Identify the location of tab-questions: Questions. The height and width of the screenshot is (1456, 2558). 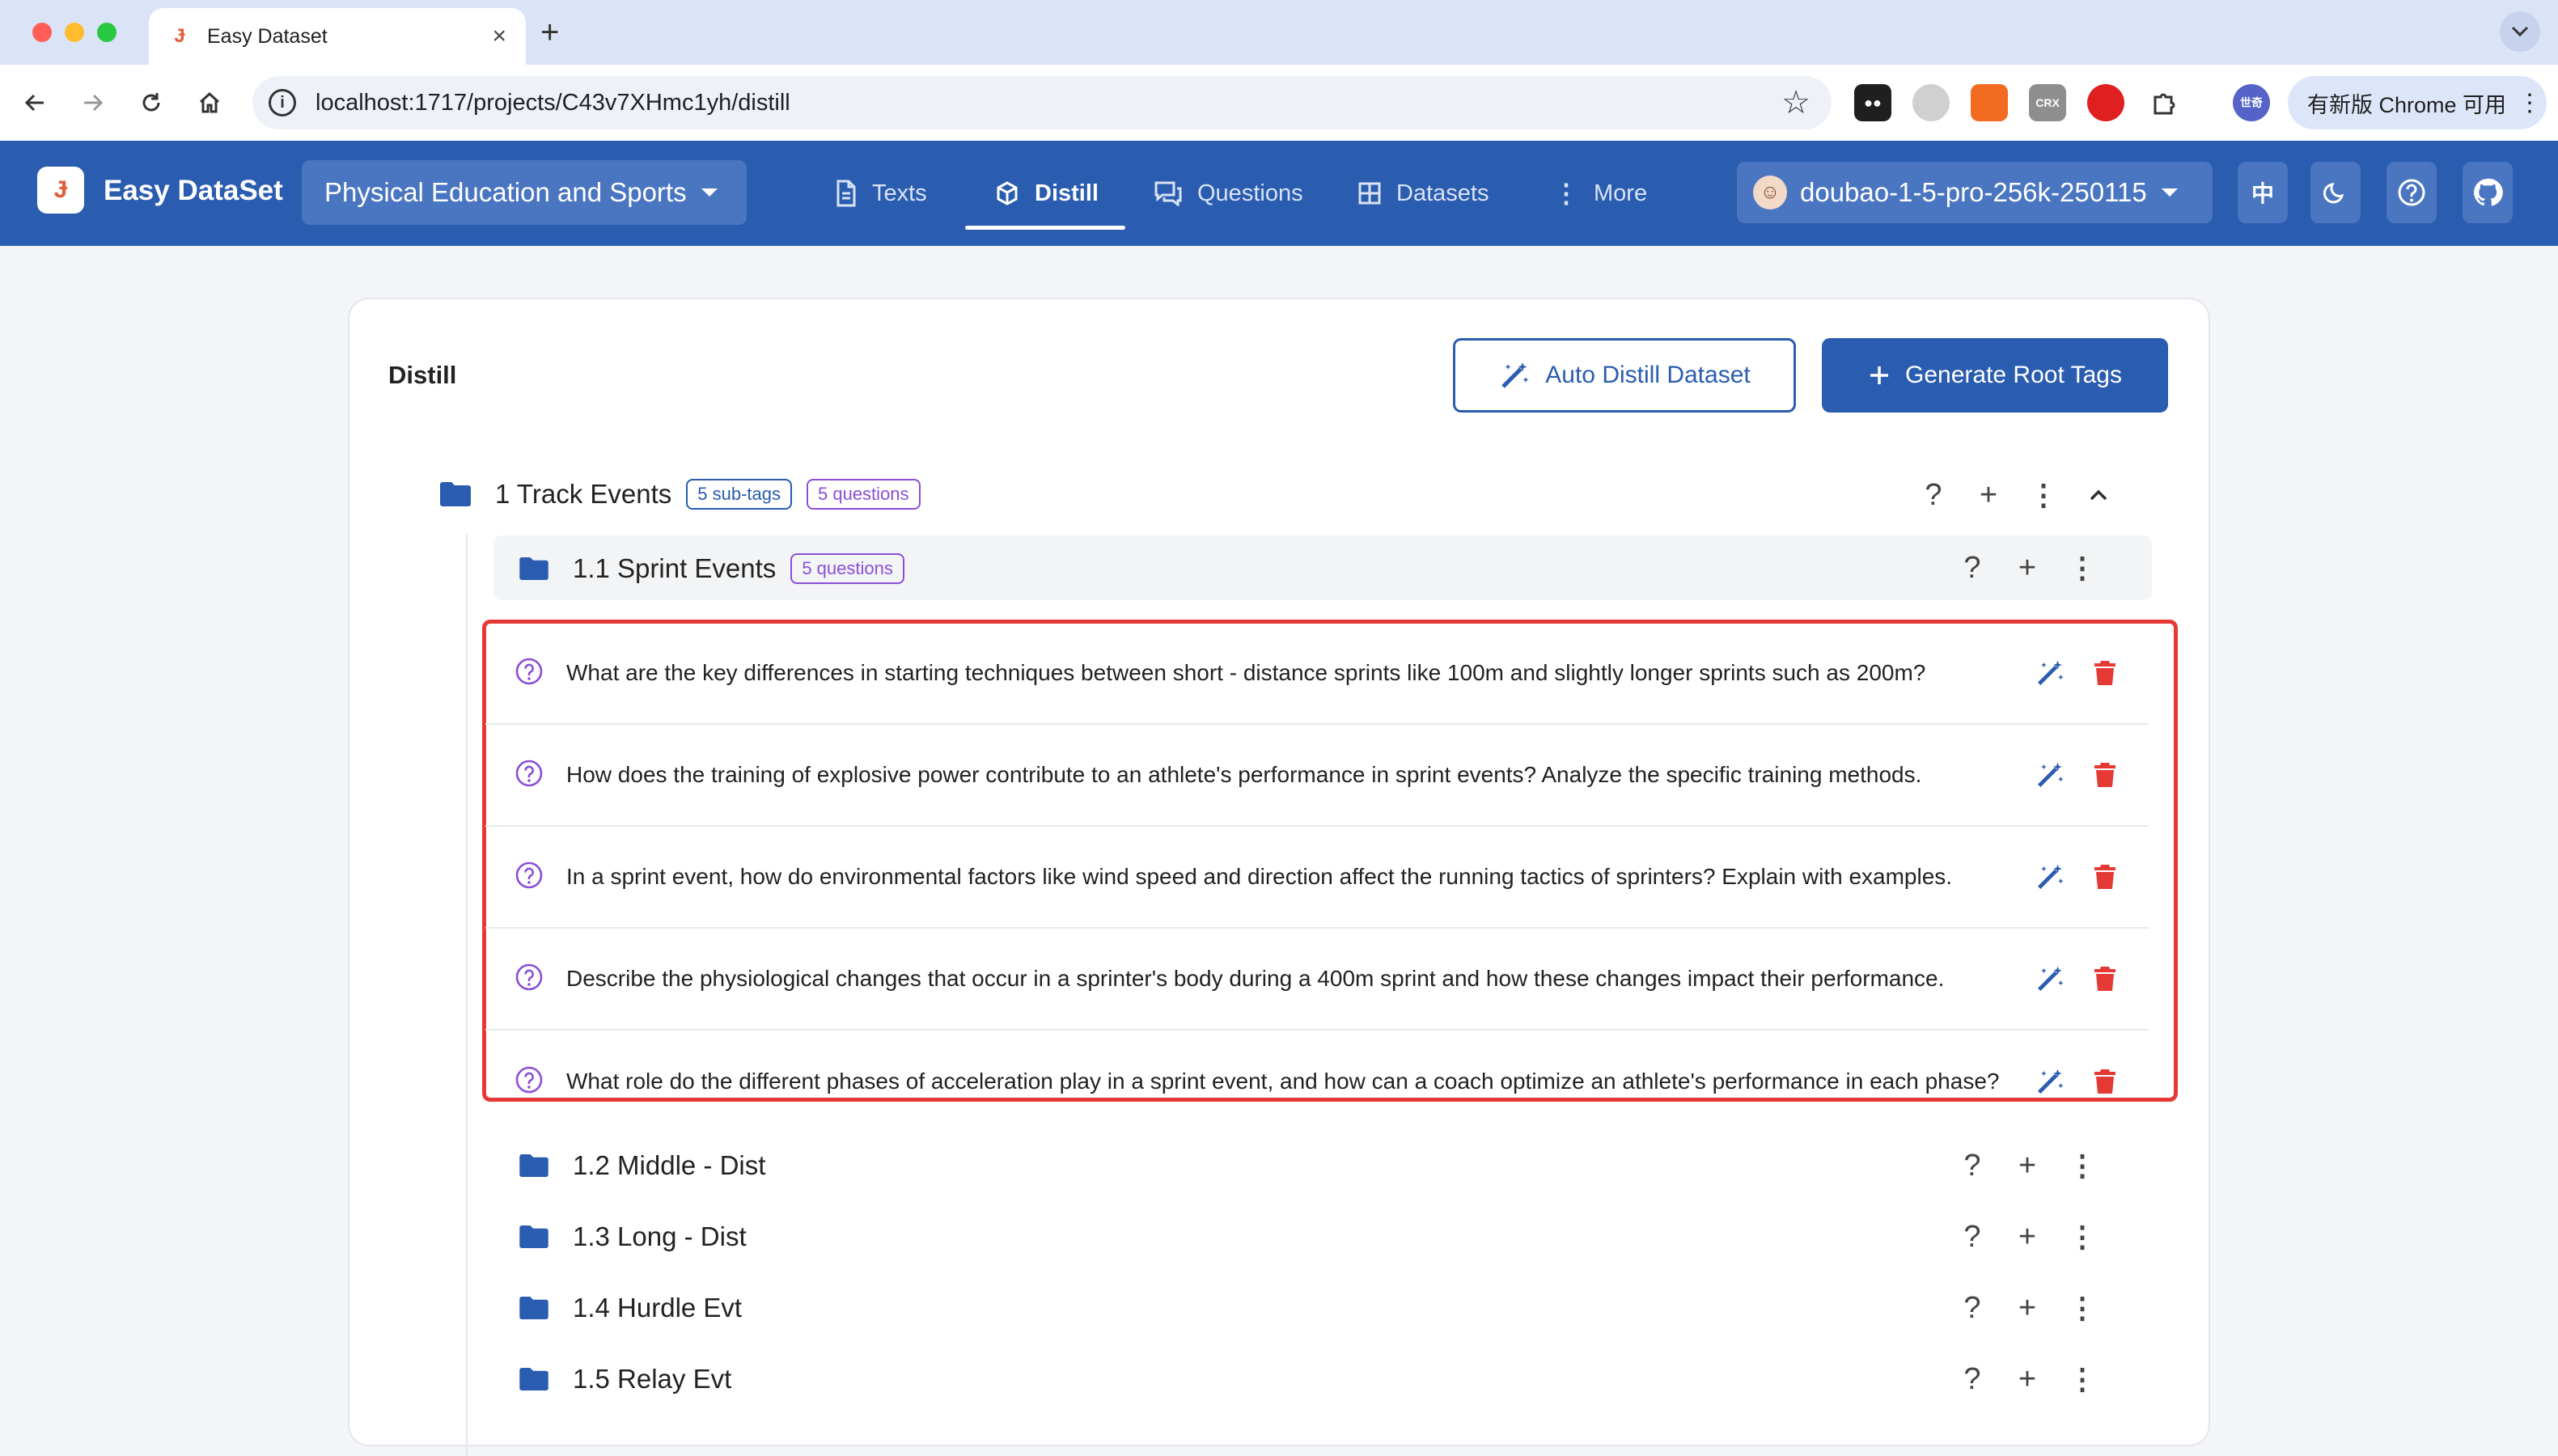
(1228, 193).